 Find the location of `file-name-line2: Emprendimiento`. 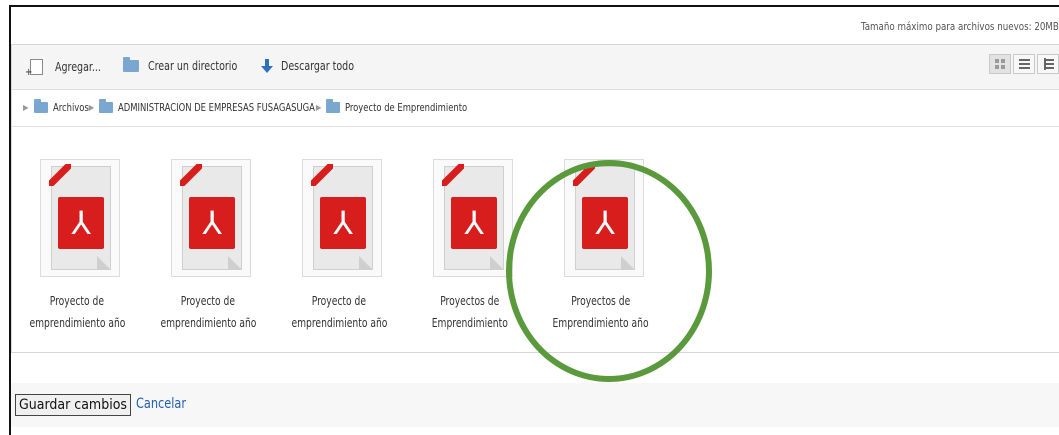

file-name-line2: Emprendimiento is located at coordinates (470, 323).